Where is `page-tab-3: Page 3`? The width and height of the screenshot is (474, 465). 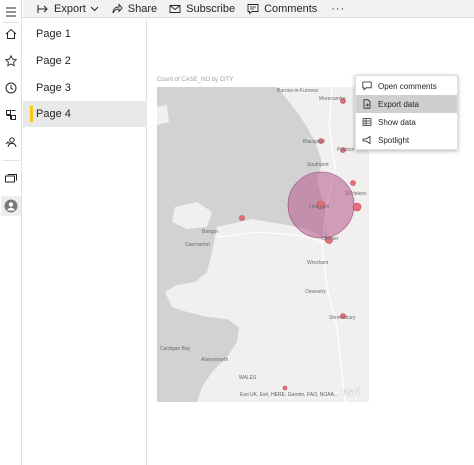
page-tab-3: Page 3 is located at coordinates (85, 88).